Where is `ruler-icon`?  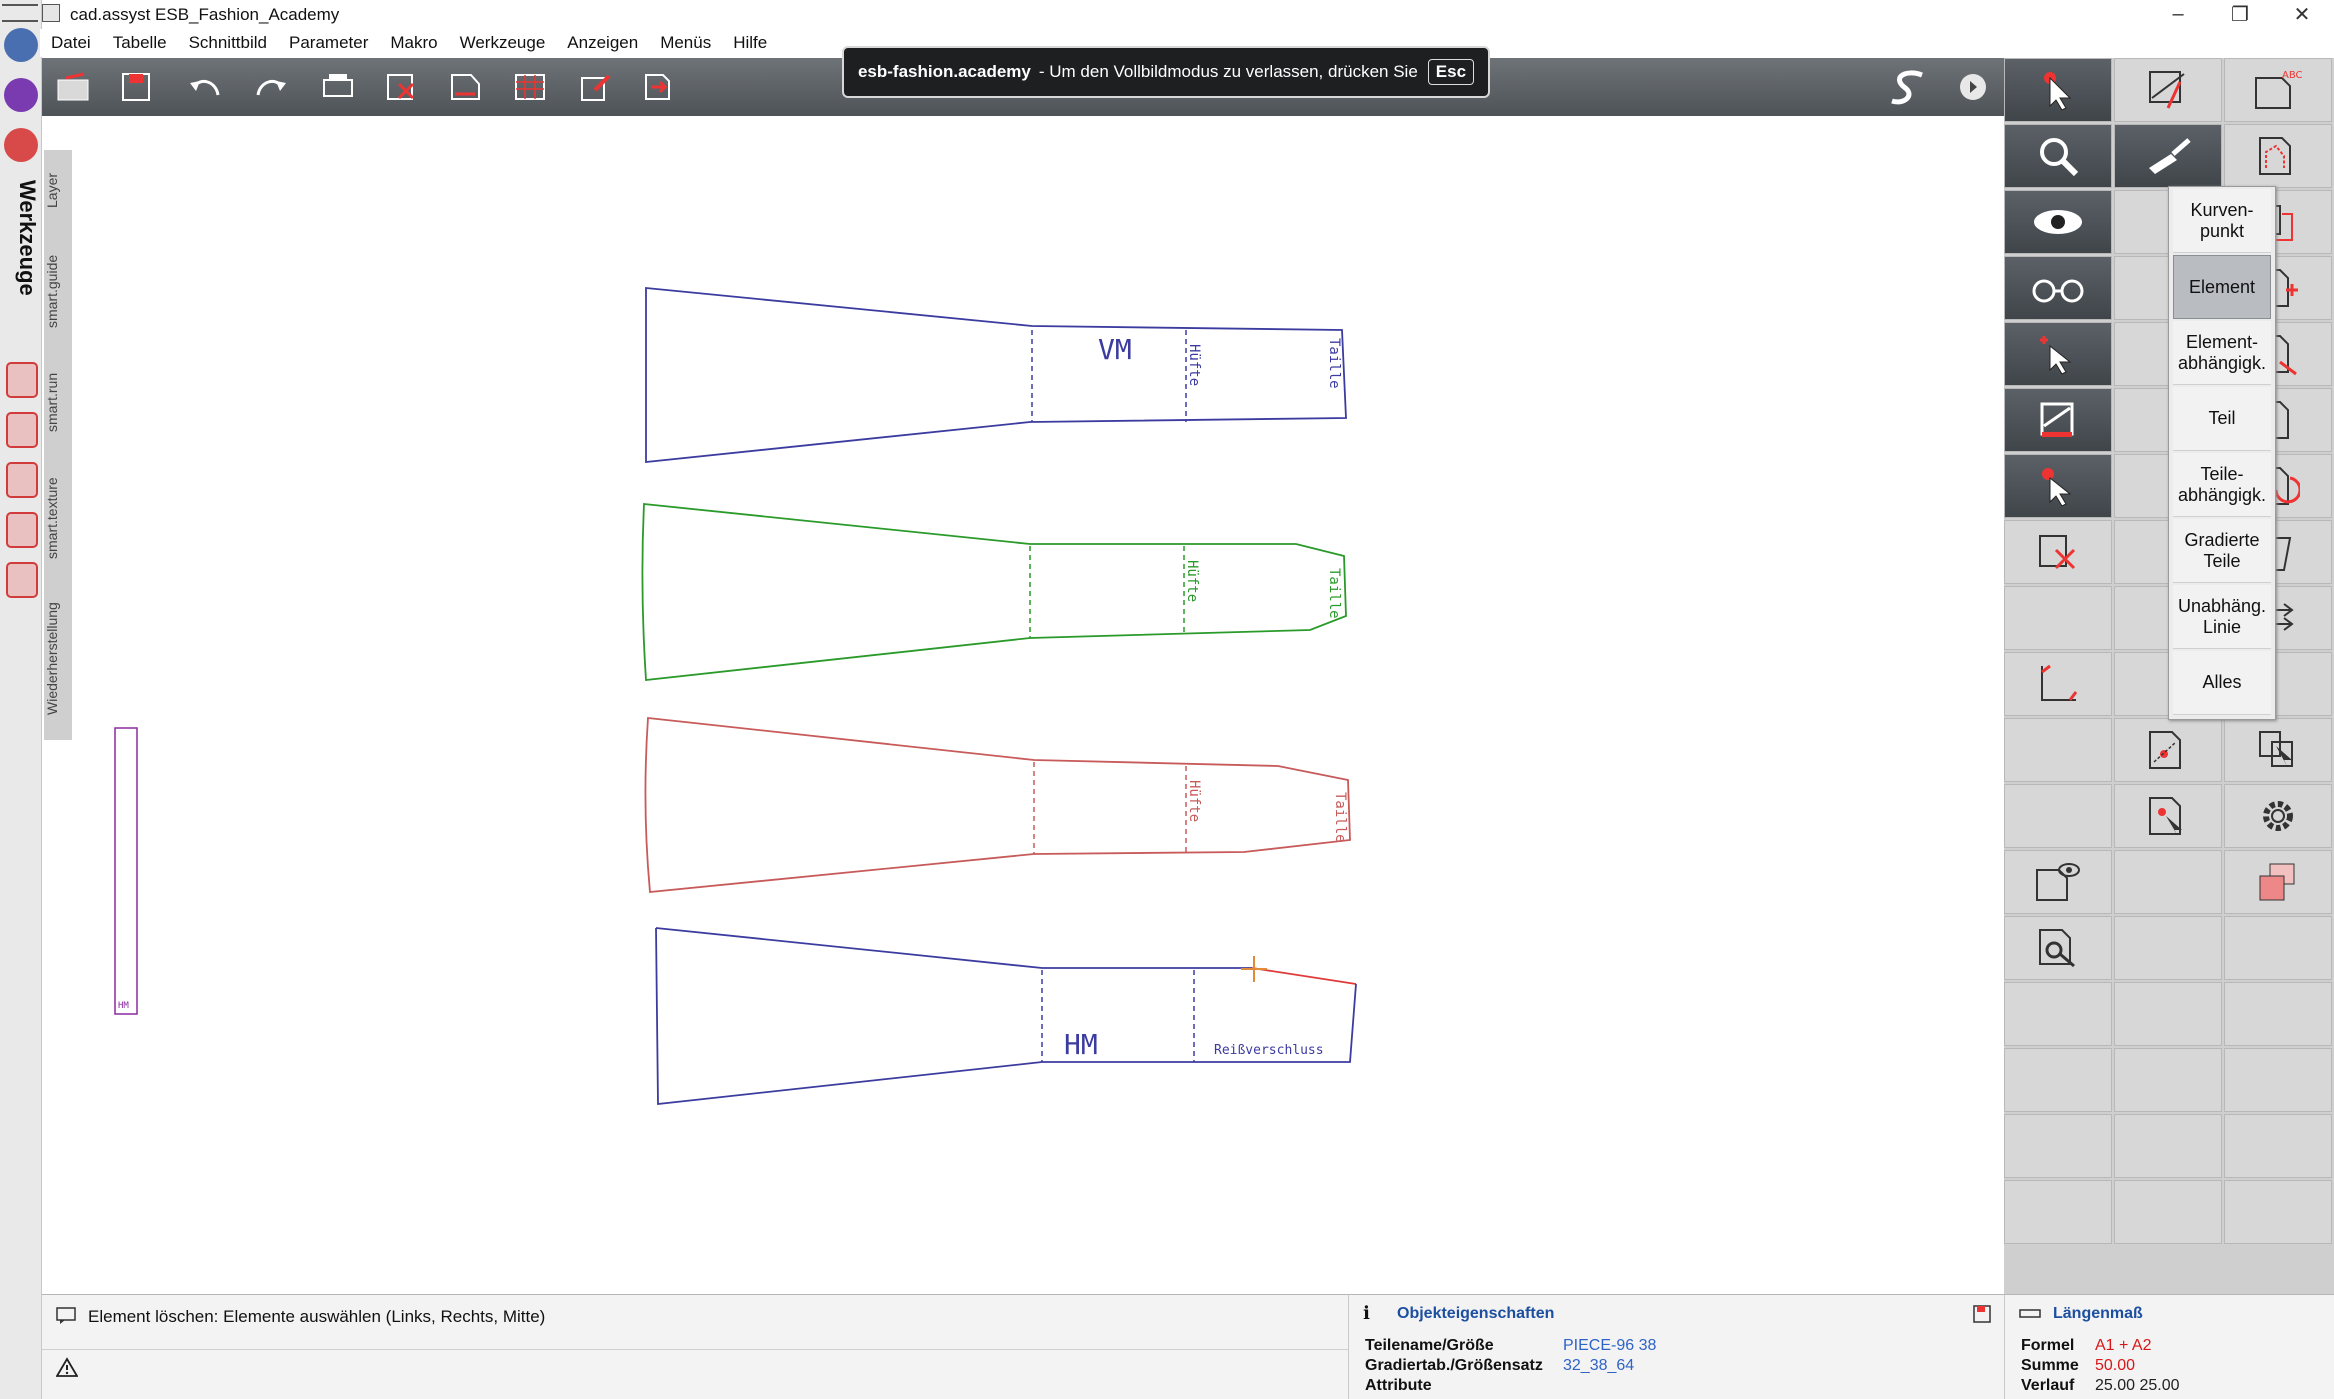
ruler-icon is located at coordinates (2030, 1313).